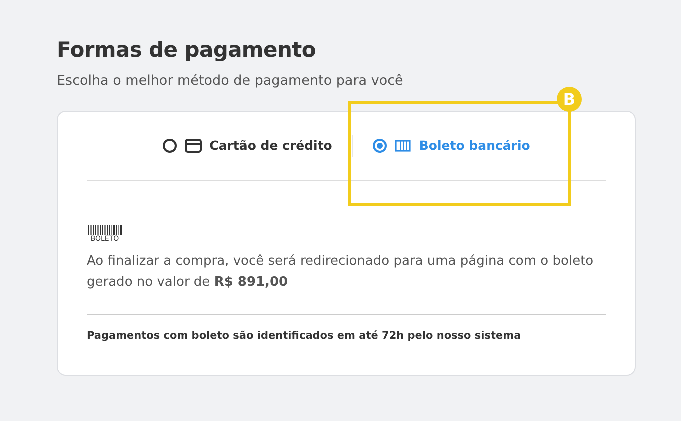 Image resolution: width=681 pixels, height=421 pixels. What do you see at coordinates (247, 146) in the screenshot?
I see `payment-tab: Cartão de crédito` at bounding box center [247, 146].